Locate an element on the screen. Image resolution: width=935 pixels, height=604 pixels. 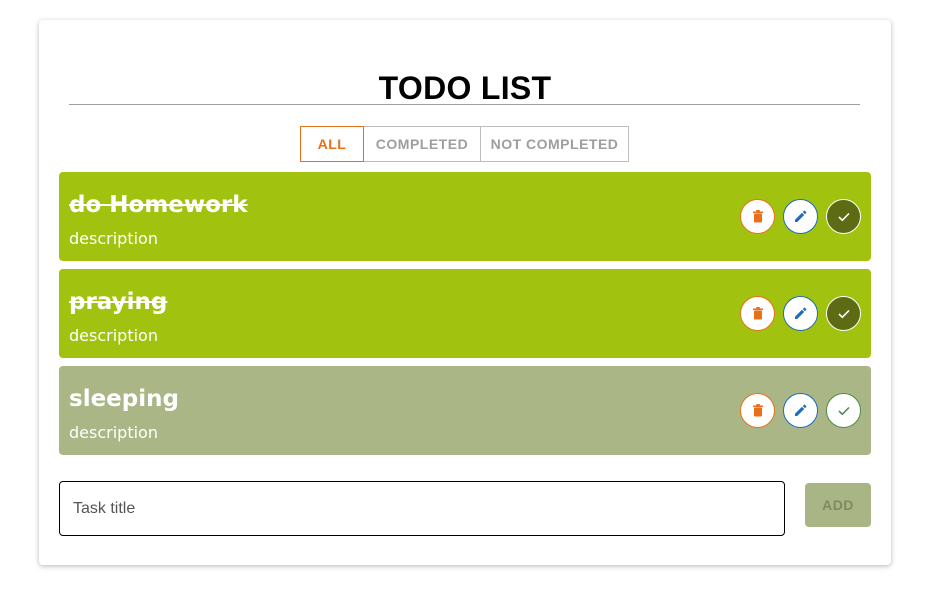
add-task-button: ADD is located at coordinates (838, 505).